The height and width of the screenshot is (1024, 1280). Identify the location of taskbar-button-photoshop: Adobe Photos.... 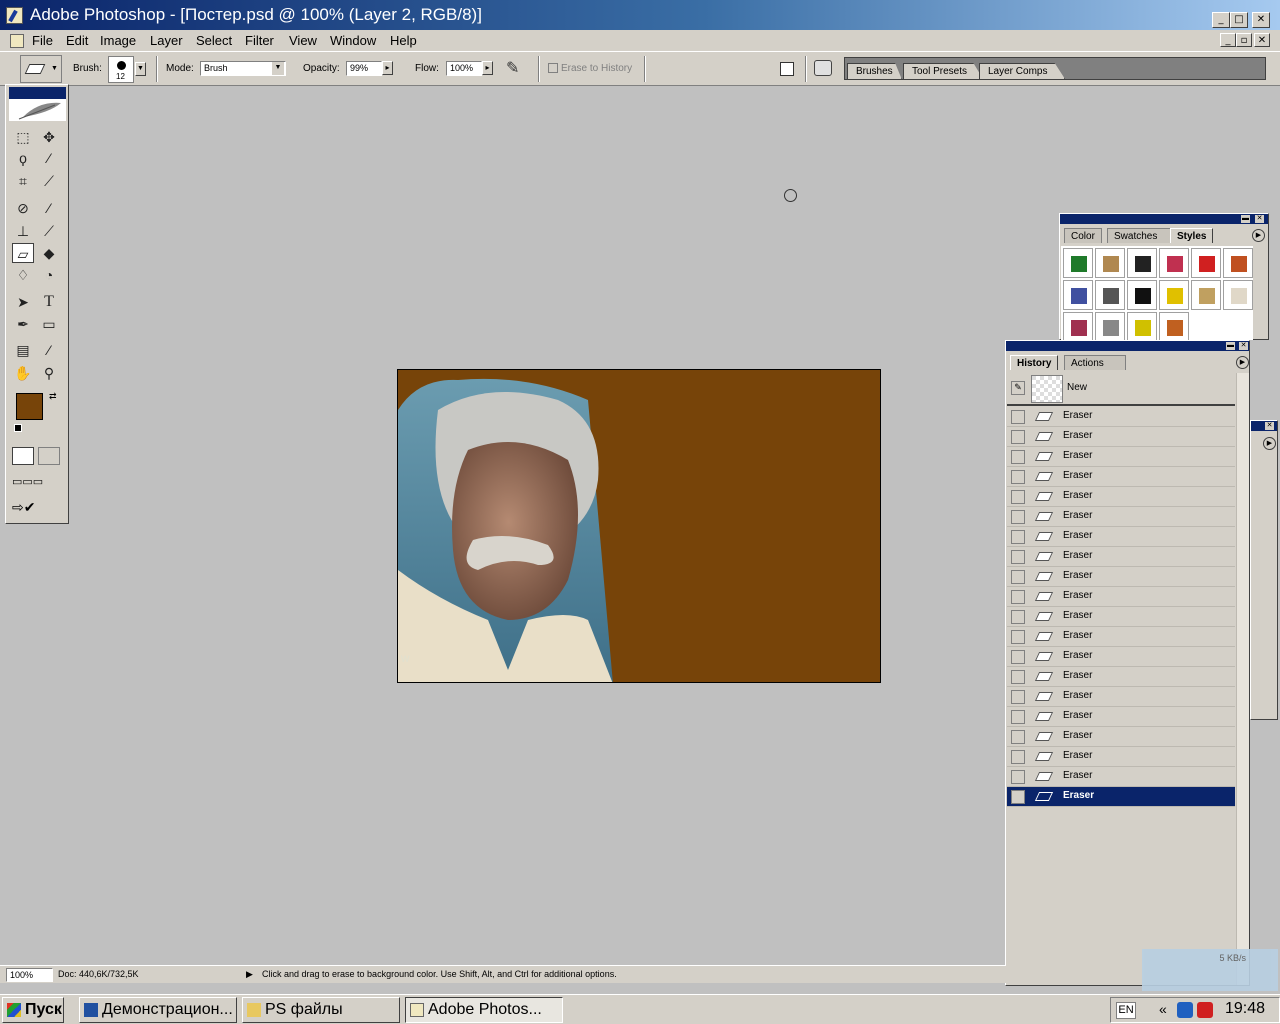
(484, 1010).